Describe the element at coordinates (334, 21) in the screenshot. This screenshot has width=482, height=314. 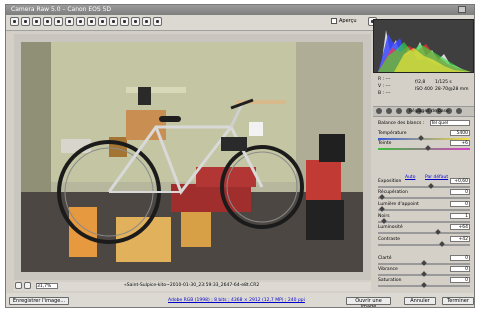
I see `preview-checkbox` at that location.